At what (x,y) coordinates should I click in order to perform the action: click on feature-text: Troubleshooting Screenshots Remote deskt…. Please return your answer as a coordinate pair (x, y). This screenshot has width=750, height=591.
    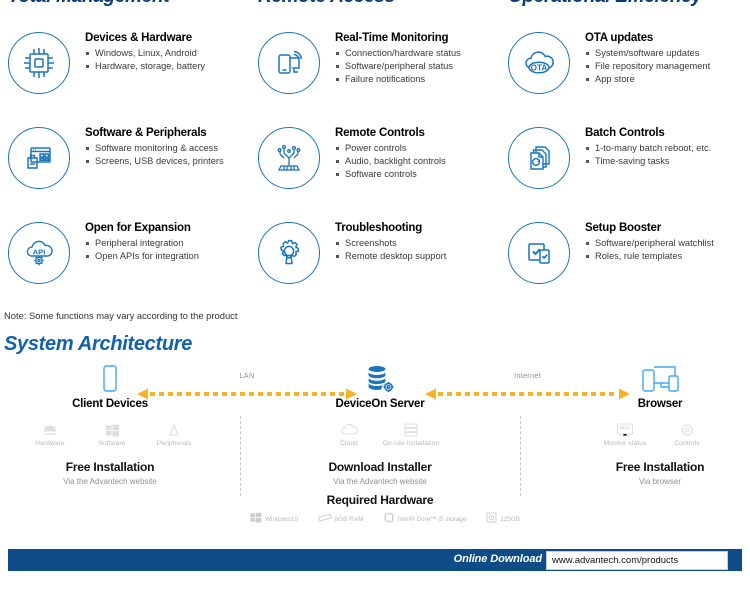
    Looking at the image, I should click on (420, 242).